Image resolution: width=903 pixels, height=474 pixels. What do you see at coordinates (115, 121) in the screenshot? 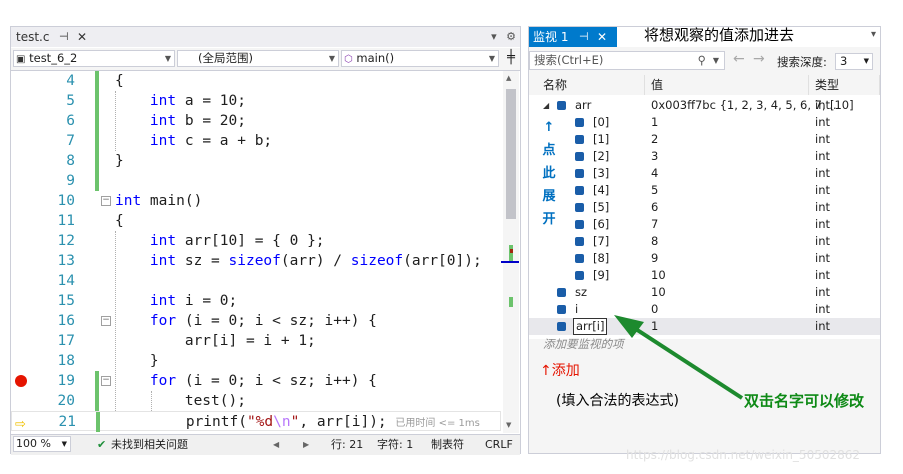
I see `indent-guide` at bounding box center [115, 121].